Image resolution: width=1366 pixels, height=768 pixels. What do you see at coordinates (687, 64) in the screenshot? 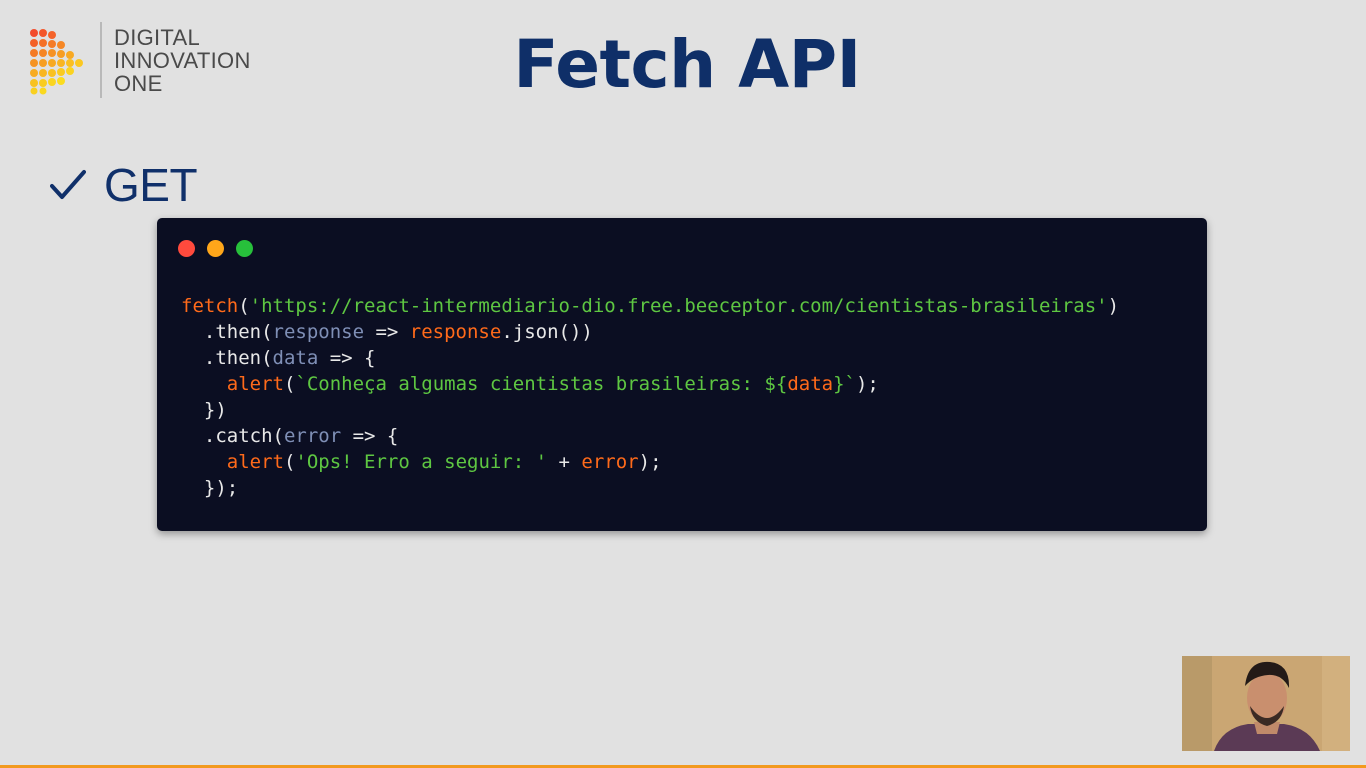
I see `slide-title: Fetch API` at bounding box center [687, 64].